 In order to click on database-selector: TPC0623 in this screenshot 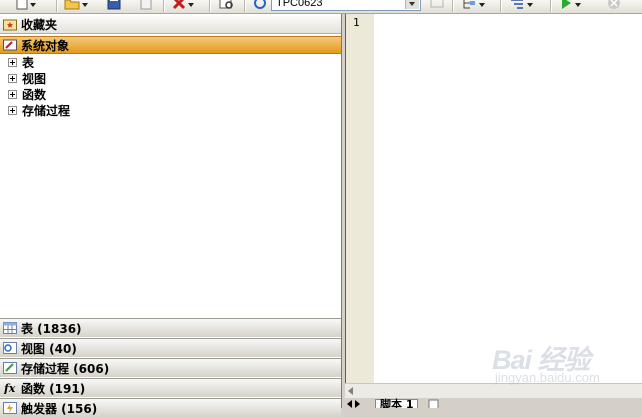, I will do `click(346, 5)`.